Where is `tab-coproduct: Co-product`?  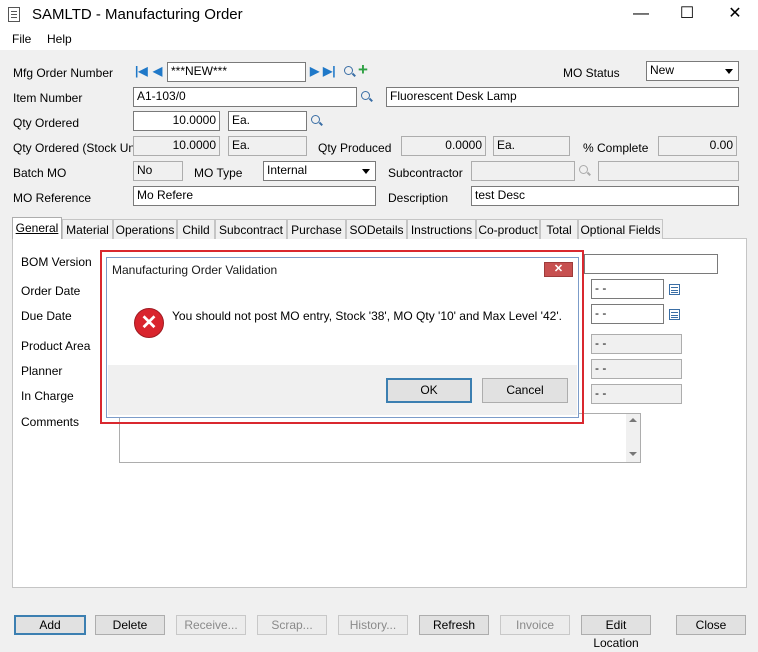 tab-coproduct: Co-product is located at coordinates (508, 229).